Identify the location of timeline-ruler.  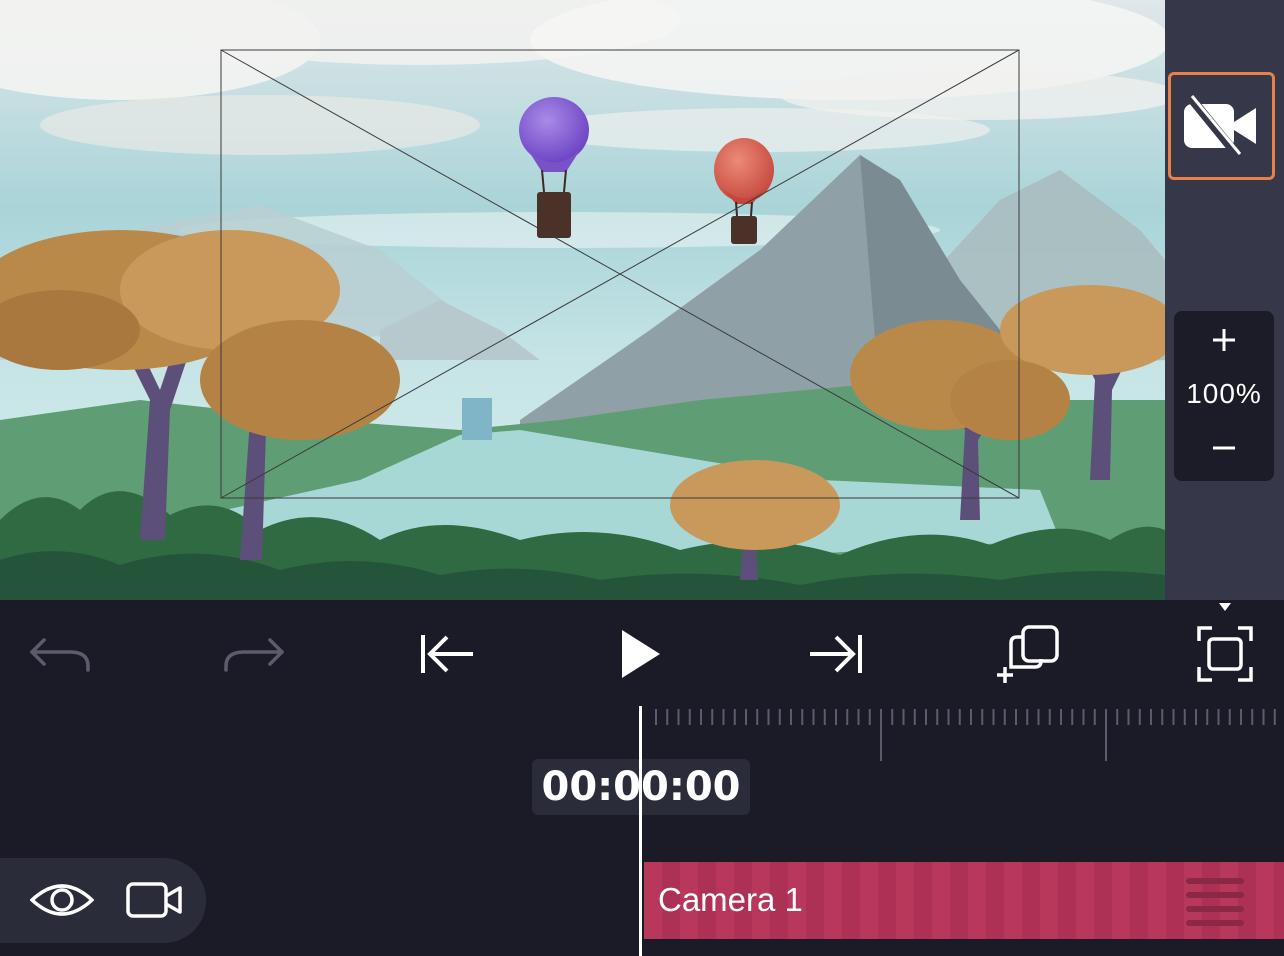
(964, 735).